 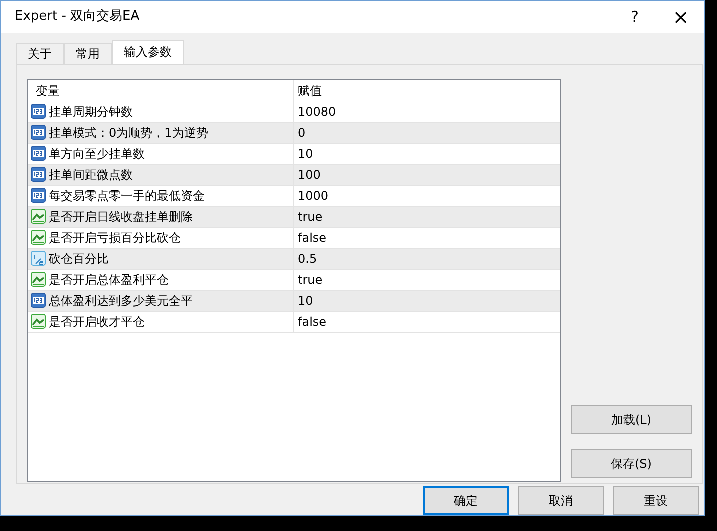 What do you see at coordinates (127, 196) in the screenshot?
I see `parameter-name: 每交易零点零一手的最低资金` at bounding box center [127, 196].